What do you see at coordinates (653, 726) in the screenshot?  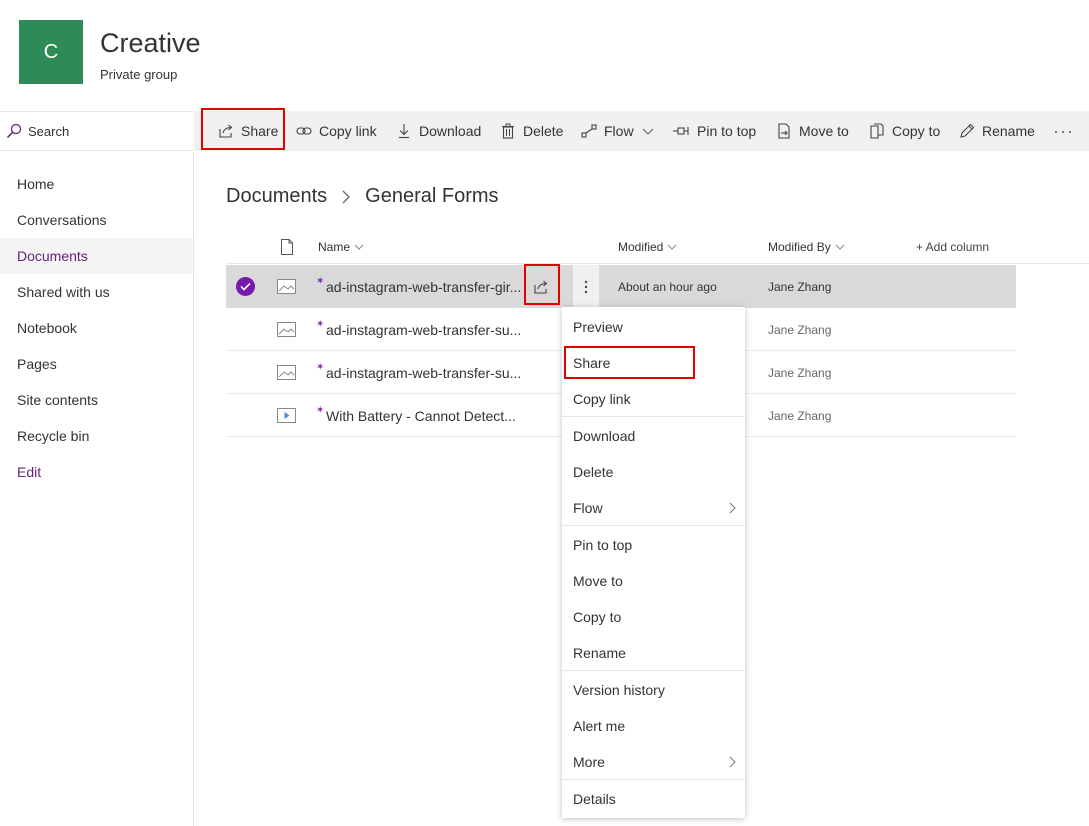 I see `menu-item-alert-me: Alert me` at bounding box center [653, 726].